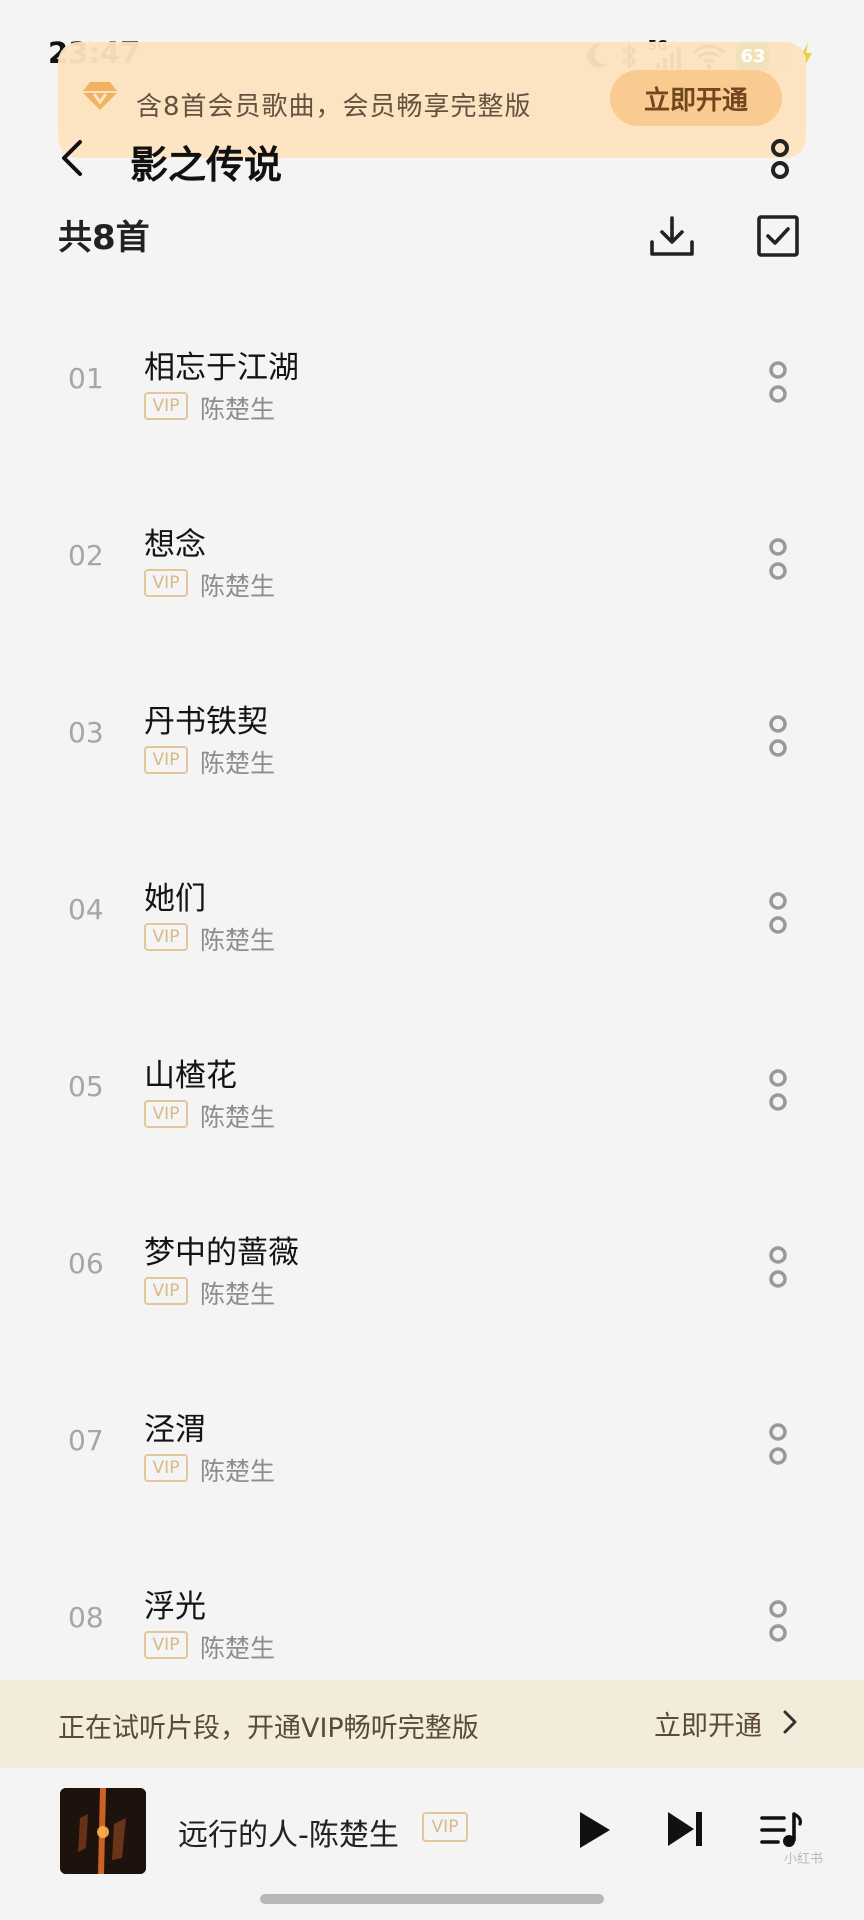  I want to click on song-title: 浮光, so click(175, 1607).